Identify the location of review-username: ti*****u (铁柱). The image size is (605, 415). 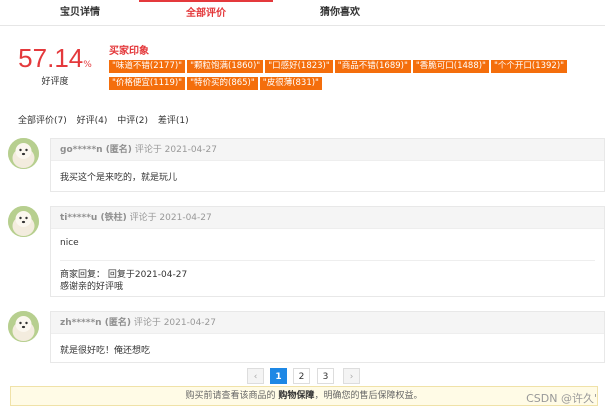
(93, 218).